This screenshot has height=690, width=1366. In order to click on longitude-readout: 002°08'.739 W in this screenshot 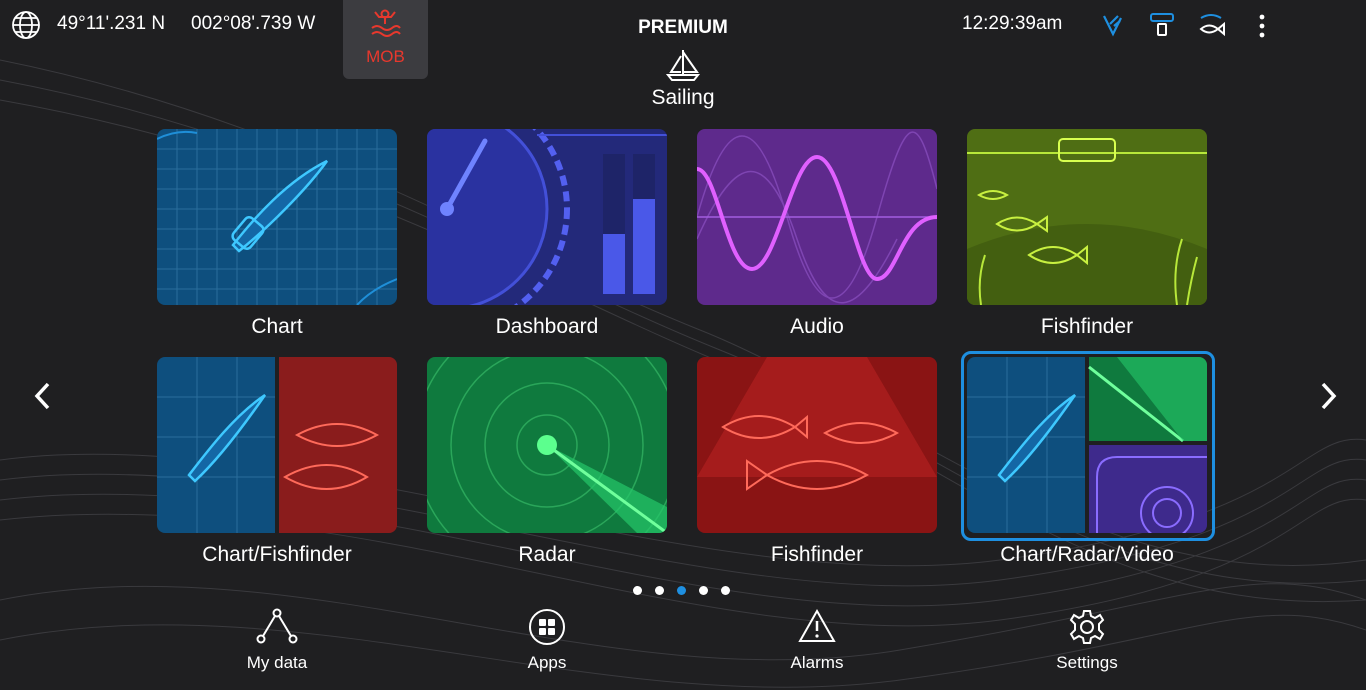, I will do `click(253, 23)`.